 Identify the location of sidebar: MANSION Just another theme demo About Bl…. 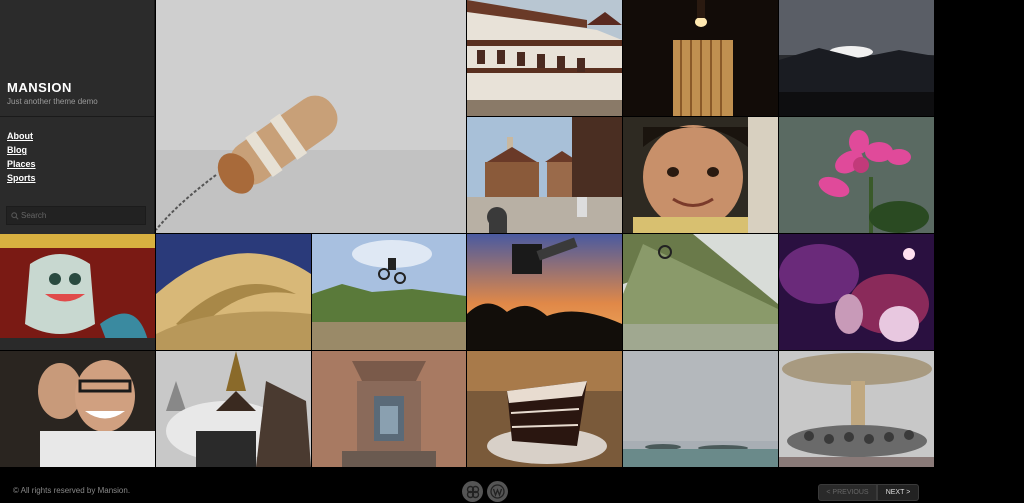
(77, 117).